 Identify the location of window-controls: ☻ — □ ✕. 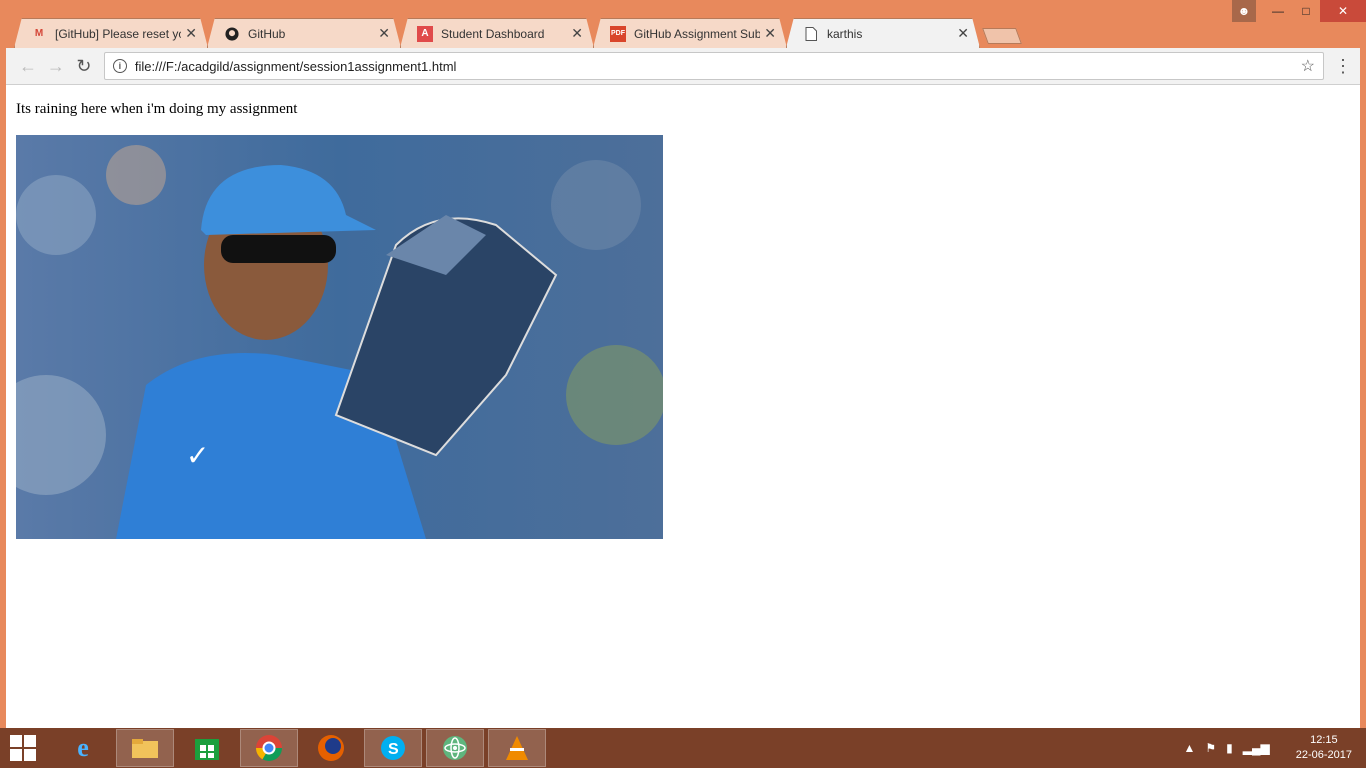
(1299, 11).